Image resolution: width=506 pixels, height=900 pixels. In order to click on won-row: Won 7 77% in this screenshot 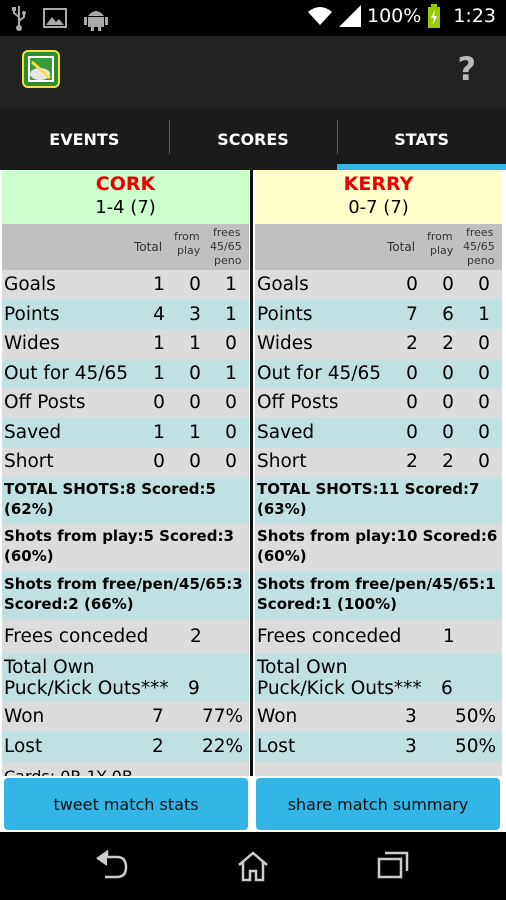, I will do `click(125, 716)`.